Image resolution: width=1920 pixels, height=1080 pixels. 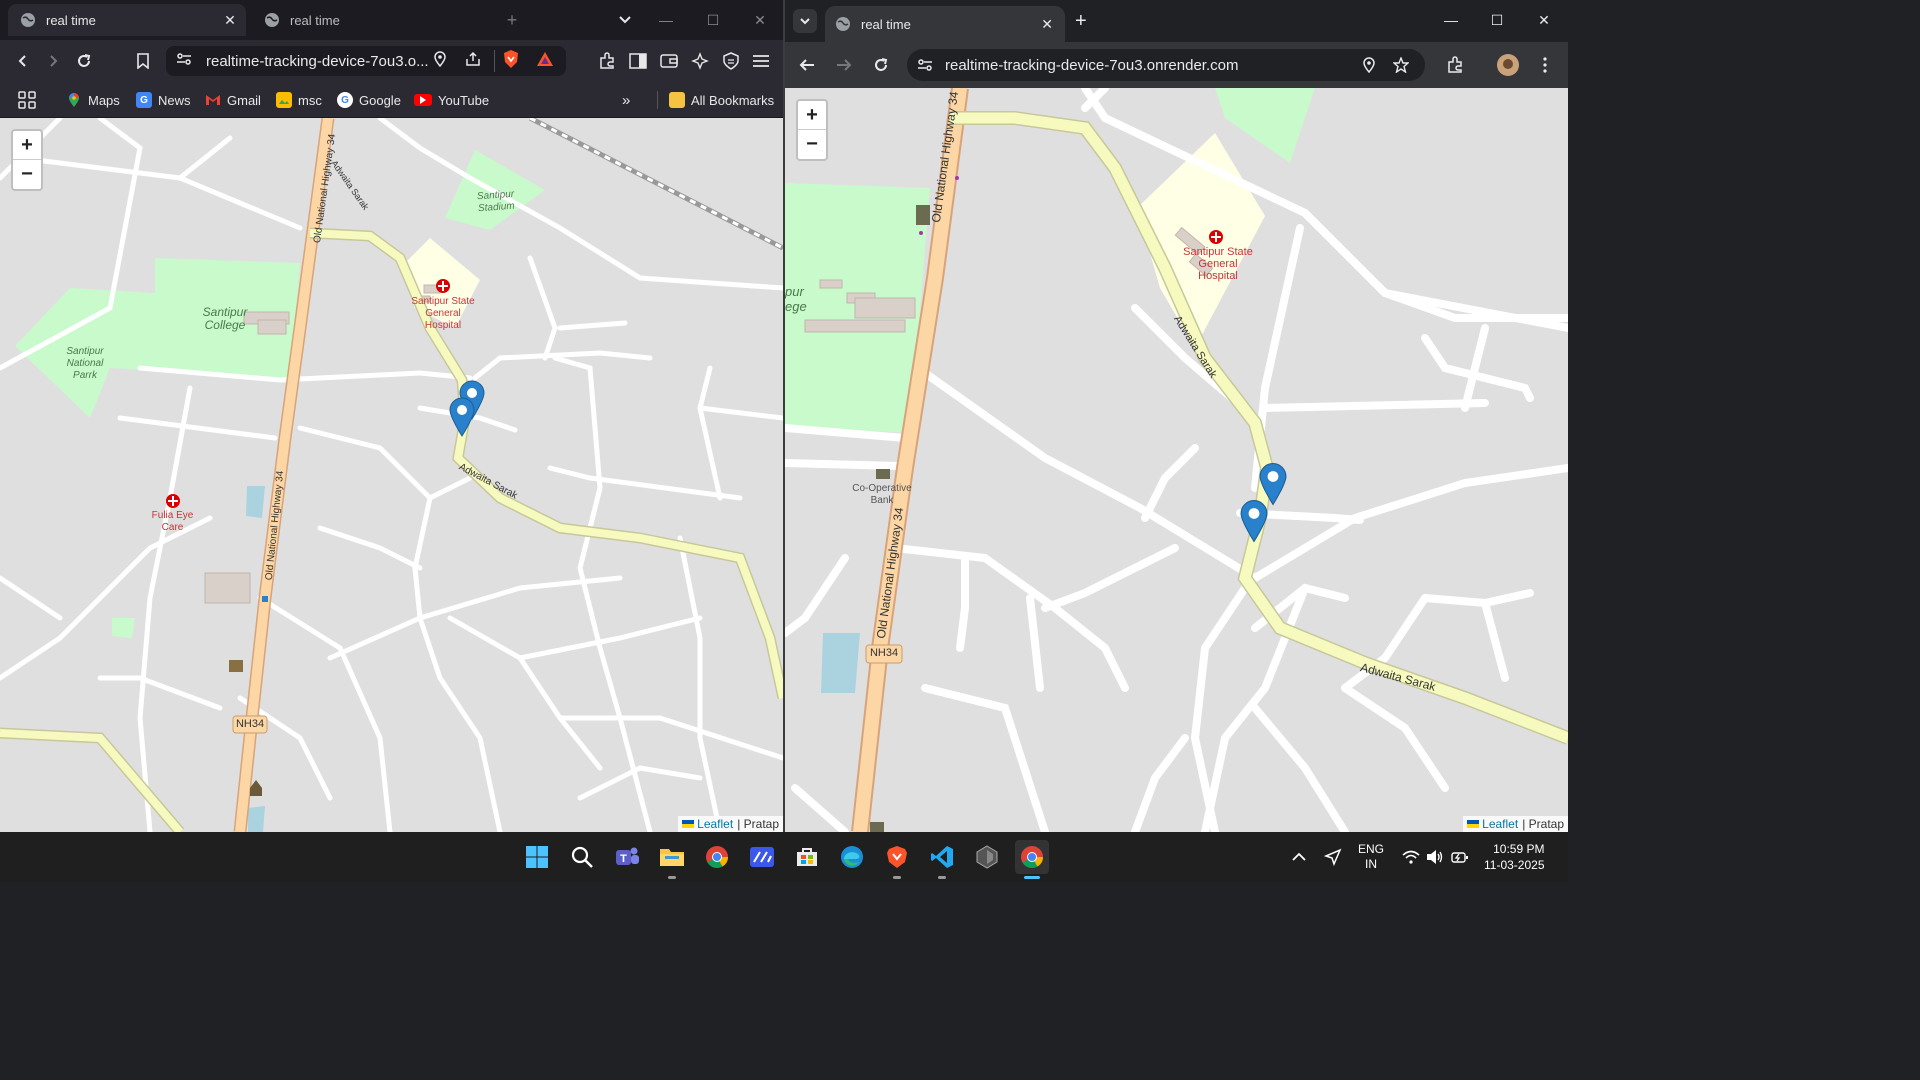 I want to click on bookmark-msc: msc, so click(x=299, y=100).